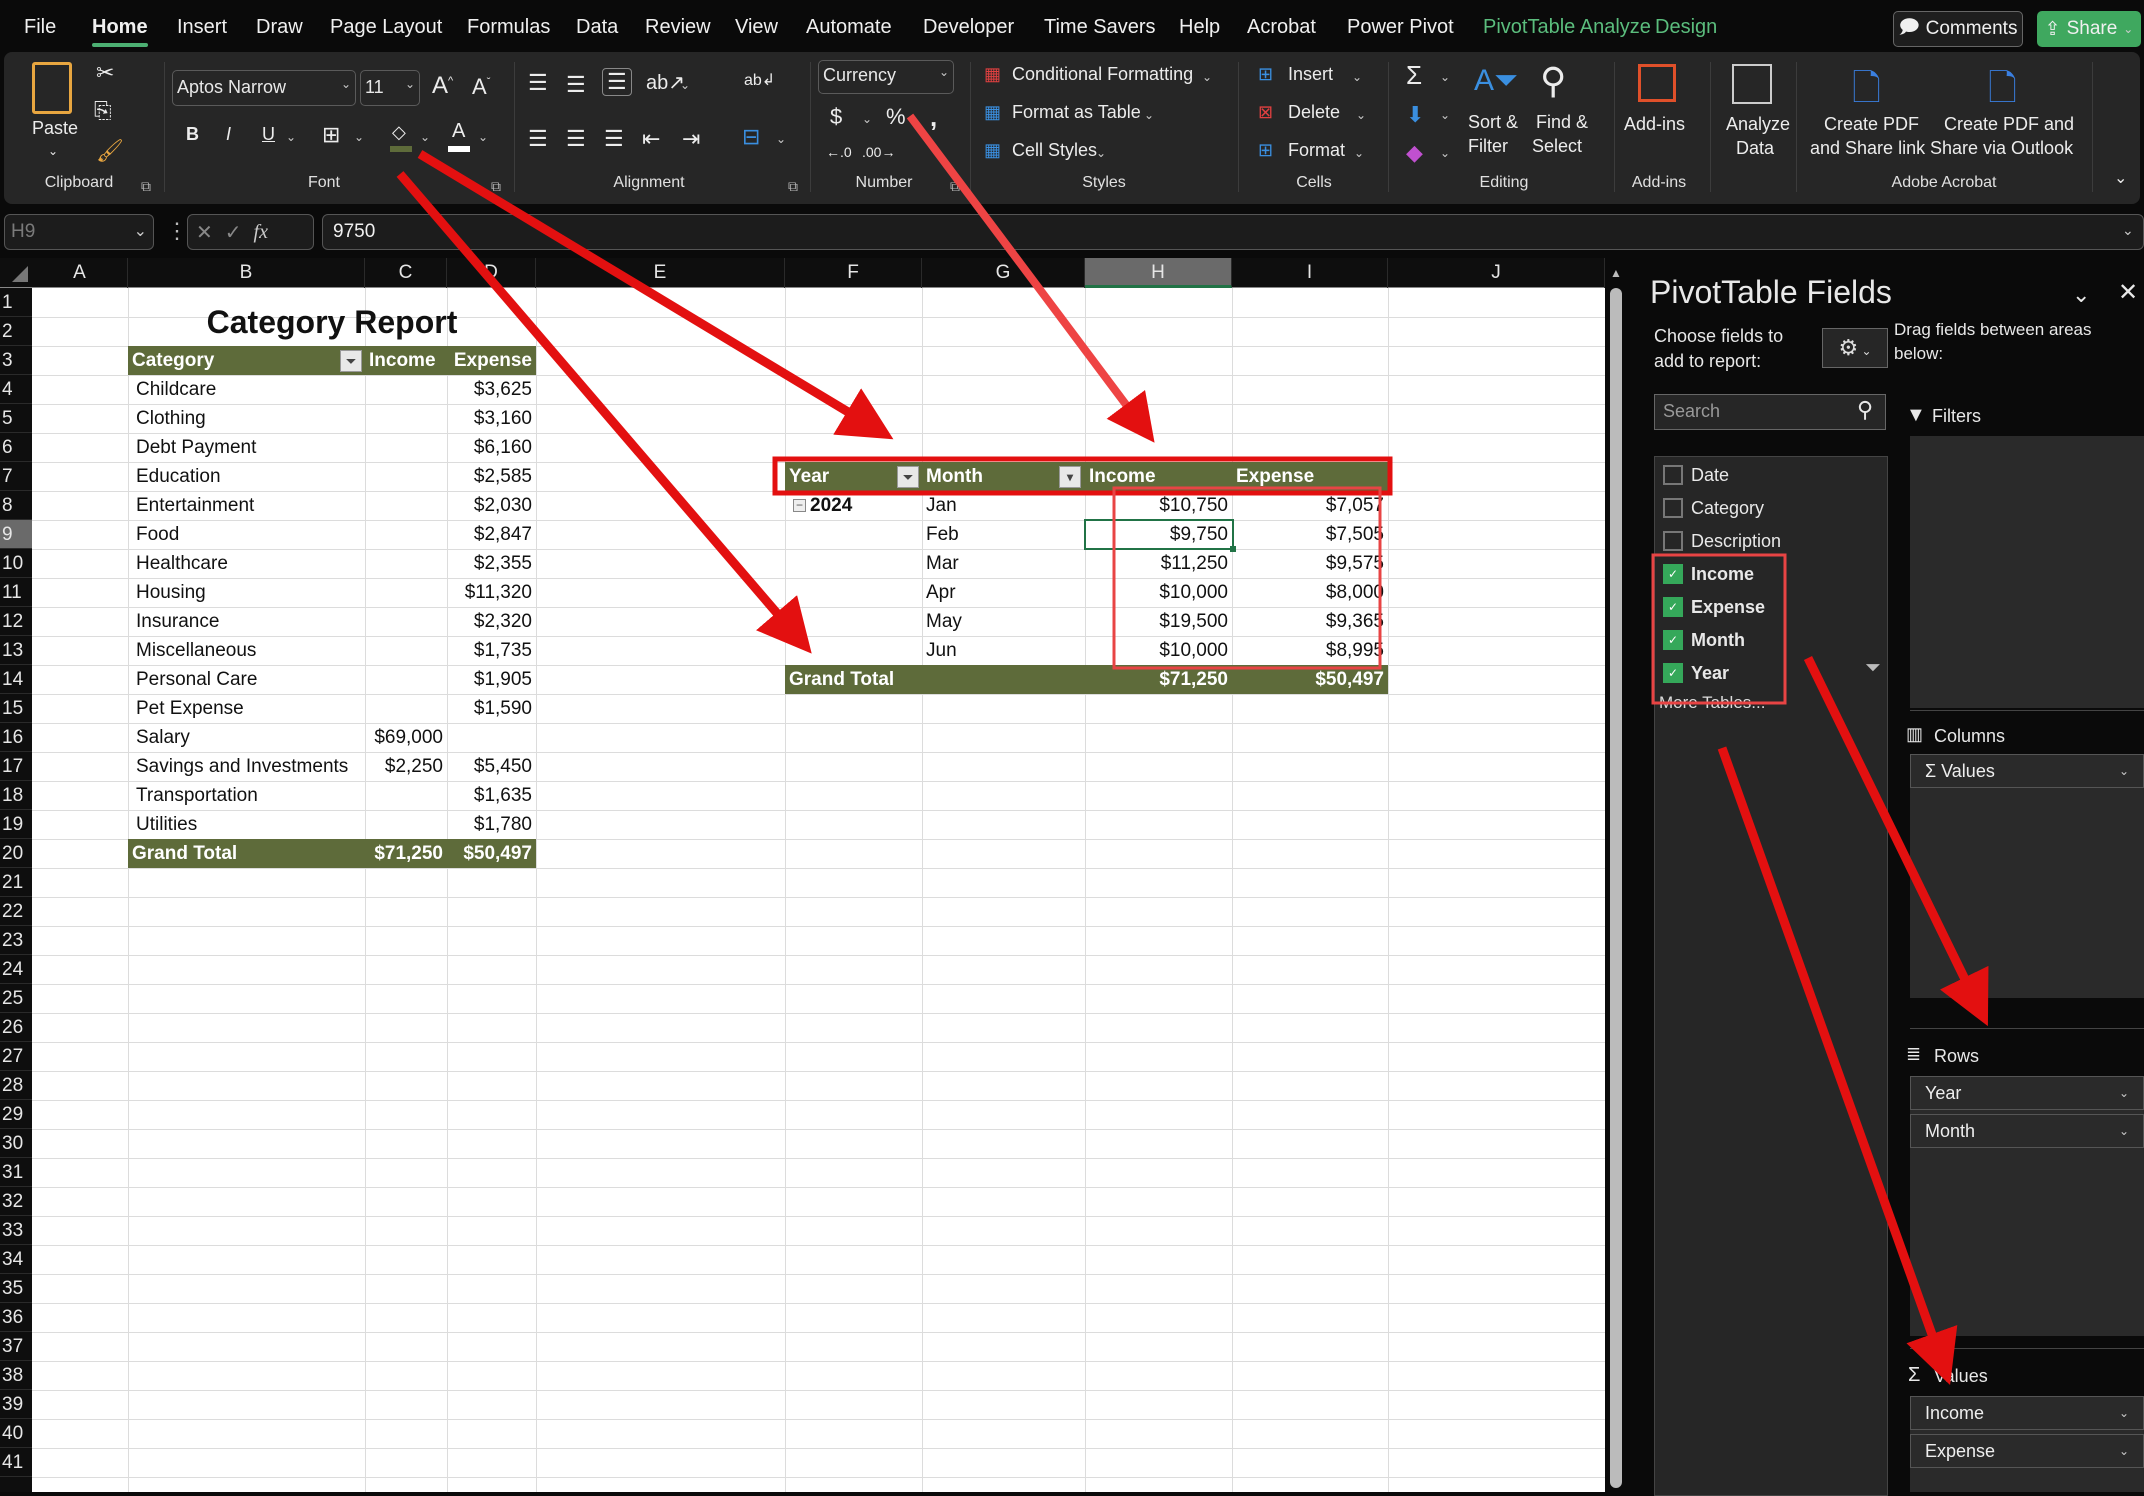 This screenshot has height=1496, width=2144. What do you see at coordinates (1003, 273) in the screenshot?
I see `column-header-g: G` at bounding box center [1003, 273].